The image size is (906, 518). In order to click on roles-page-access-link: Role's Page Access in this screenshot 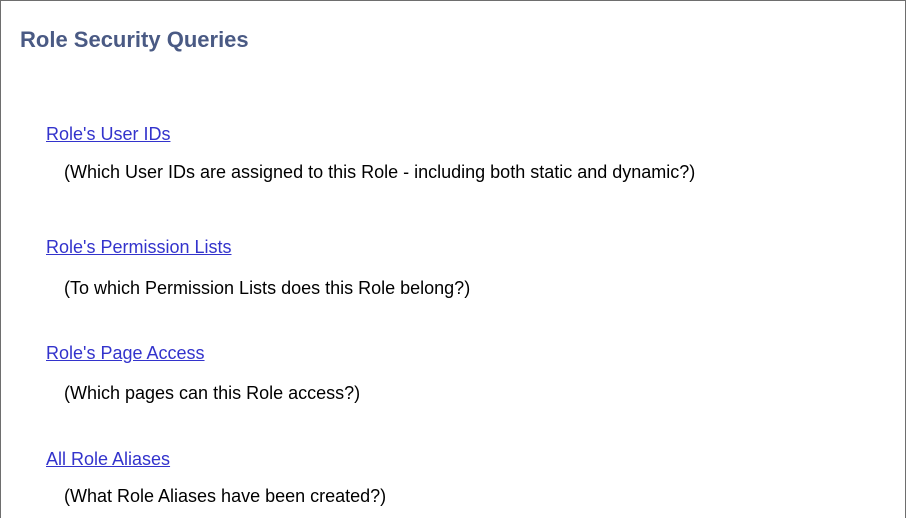, I will do `click(125, 353)`.